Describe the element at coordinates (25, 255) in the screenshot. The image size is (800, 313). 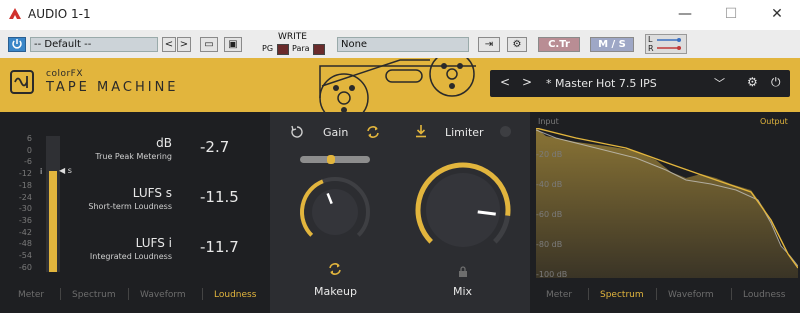
I see `meter-scale-tick: -54` at that location.